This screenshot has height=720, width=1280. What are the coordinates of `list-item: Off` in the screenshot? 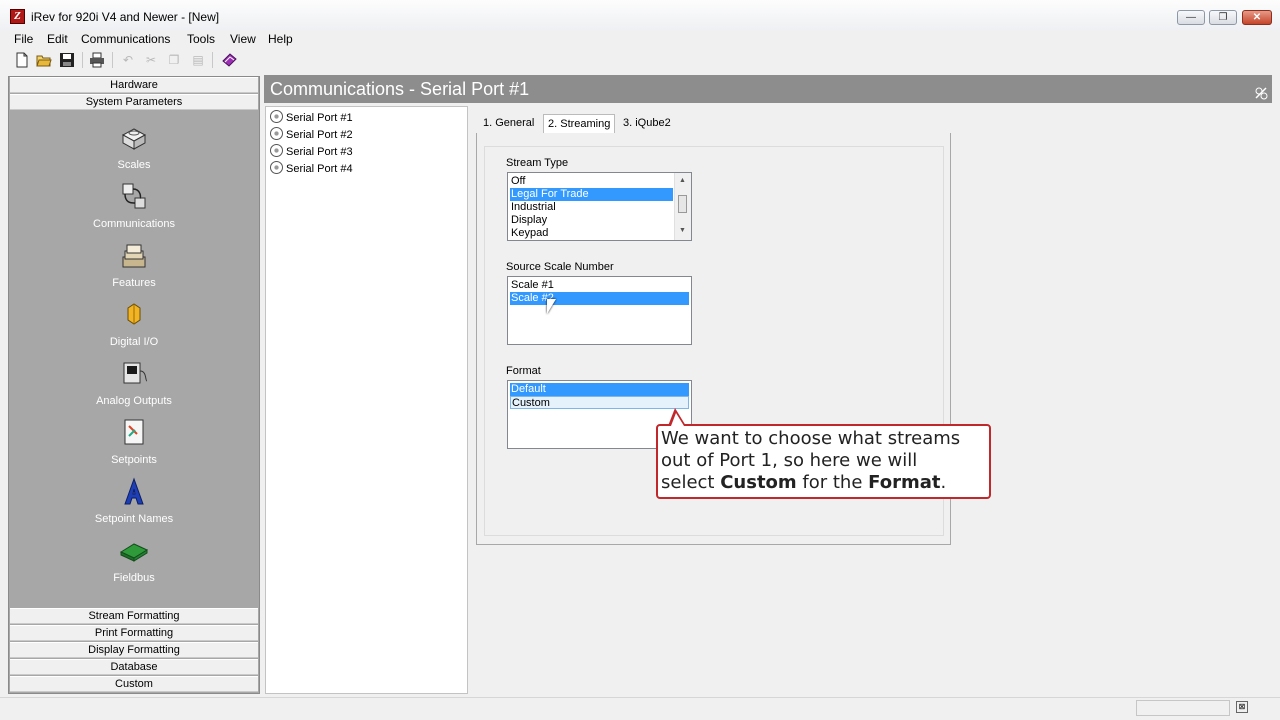 It's located at (591, 181).